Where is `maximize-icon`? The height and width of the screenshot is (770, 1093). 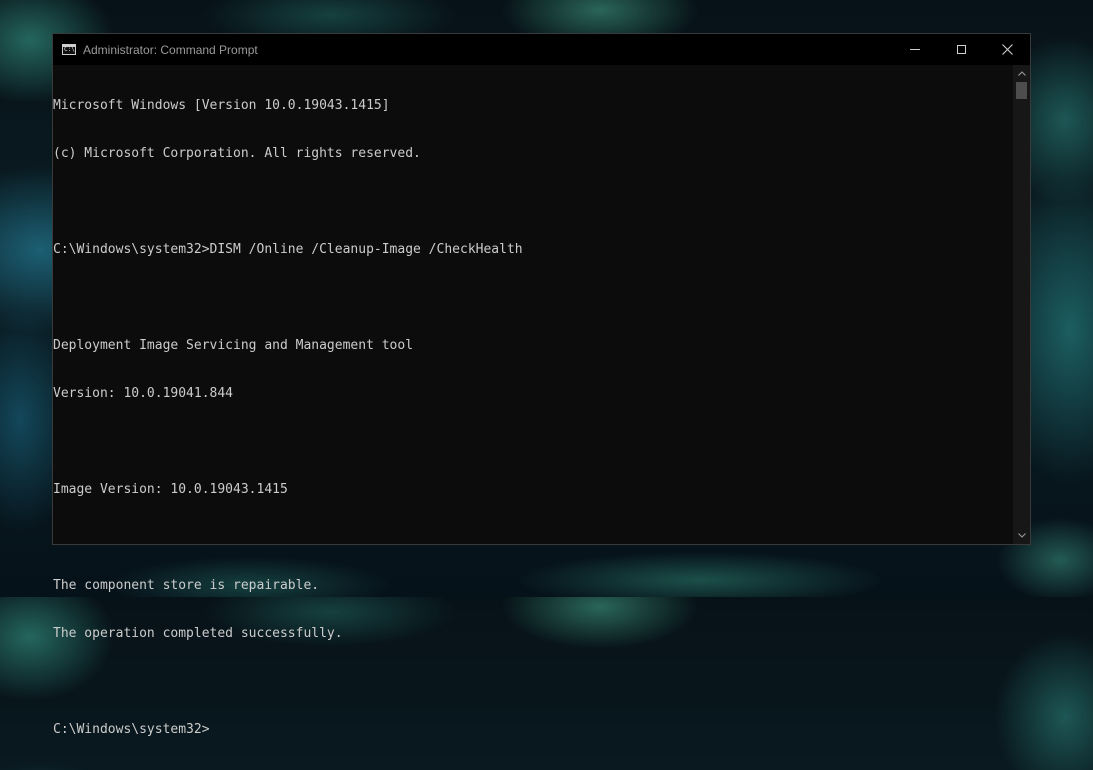 maximize-icon is located at coordinates (961, 49).